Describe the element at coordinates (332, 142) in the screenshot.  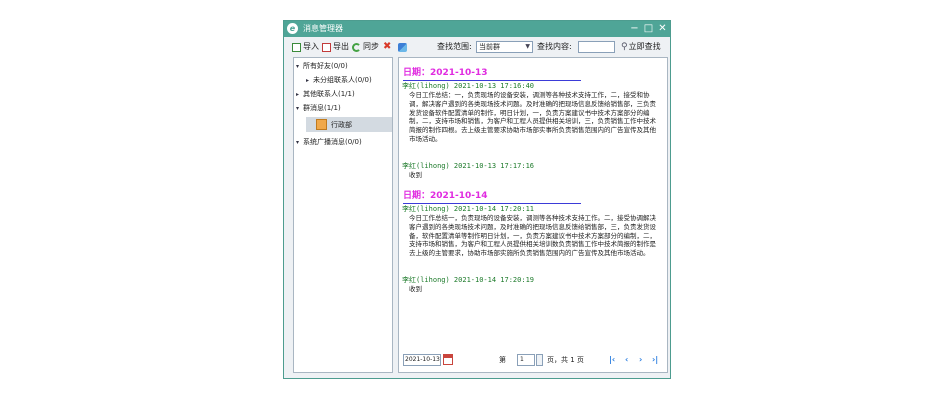
I see `tree-item-label: 系统广播消息(0/0)` at that location.